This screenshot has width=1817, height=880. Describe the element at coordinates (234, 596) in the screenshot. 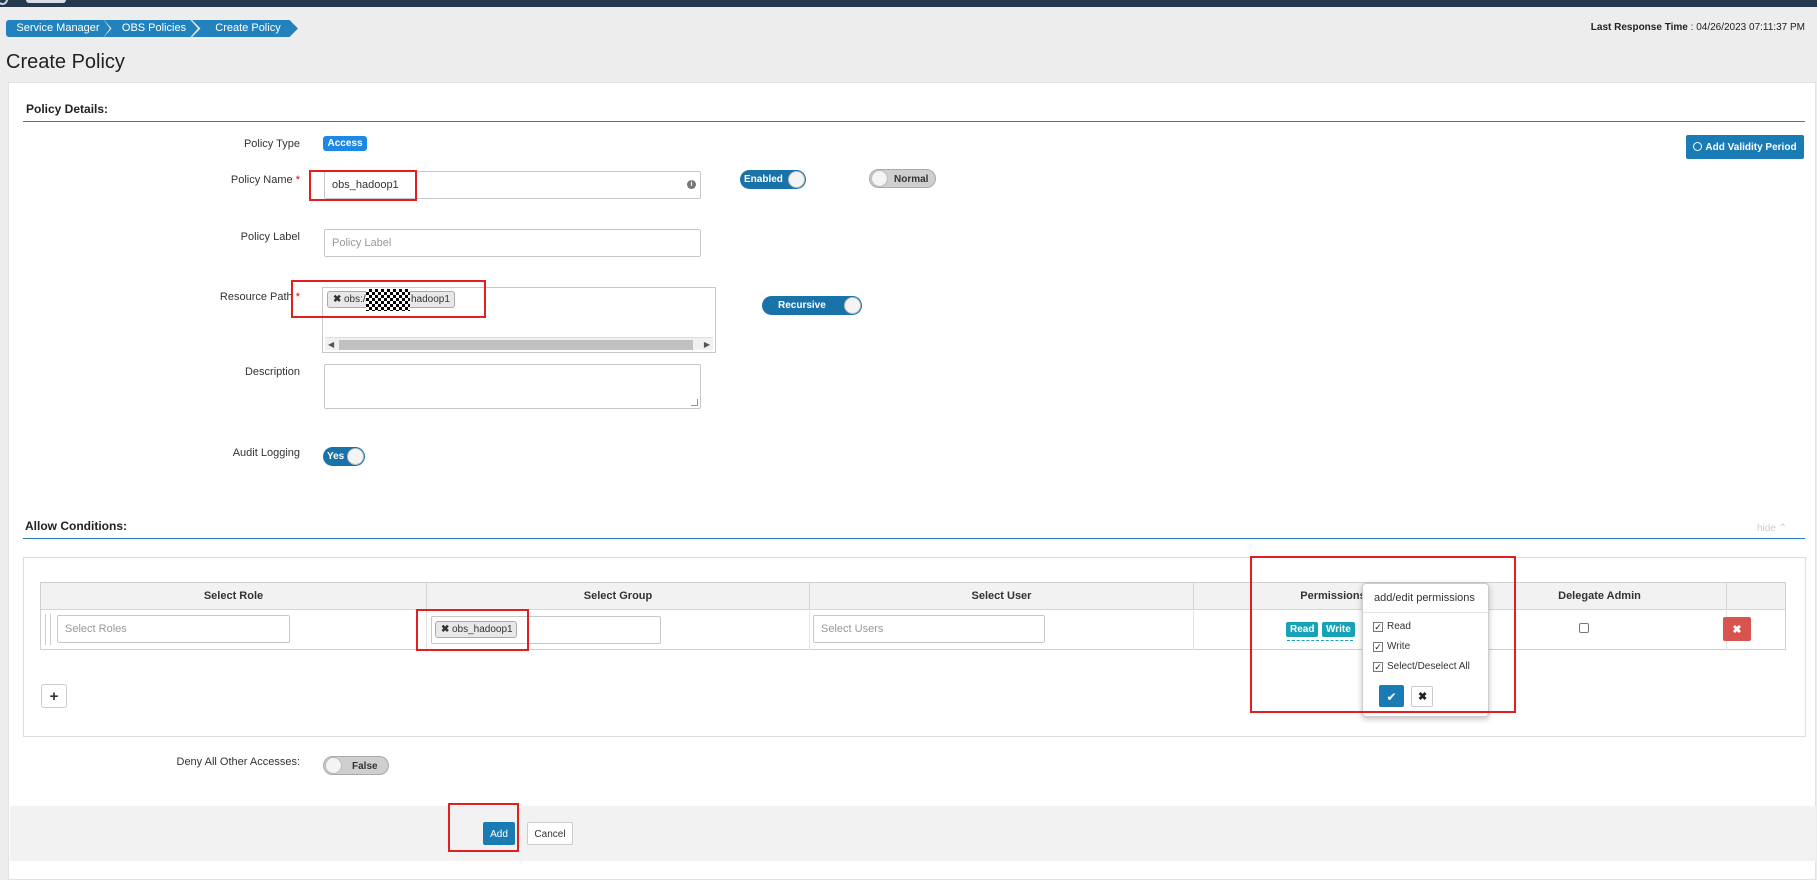

I see `column-header-select-role: Select Role` at that location.